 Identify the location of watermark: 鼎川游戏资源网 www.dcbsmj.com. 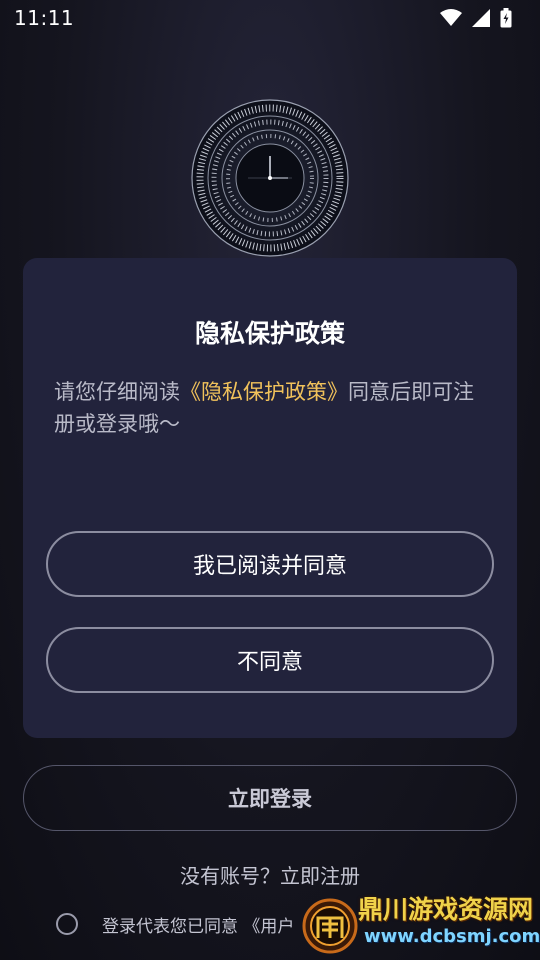
(420, 922).